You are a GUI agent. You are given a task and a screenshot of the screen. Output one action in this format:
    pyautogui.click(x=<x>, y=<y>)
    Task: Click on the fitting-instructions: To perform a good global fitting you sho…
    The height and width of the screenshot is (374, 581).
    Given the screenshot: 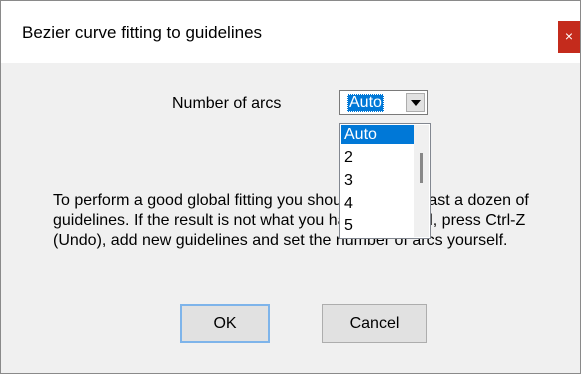 What is the action you would take?
    pyautogui.click(x=291, y=220)
    